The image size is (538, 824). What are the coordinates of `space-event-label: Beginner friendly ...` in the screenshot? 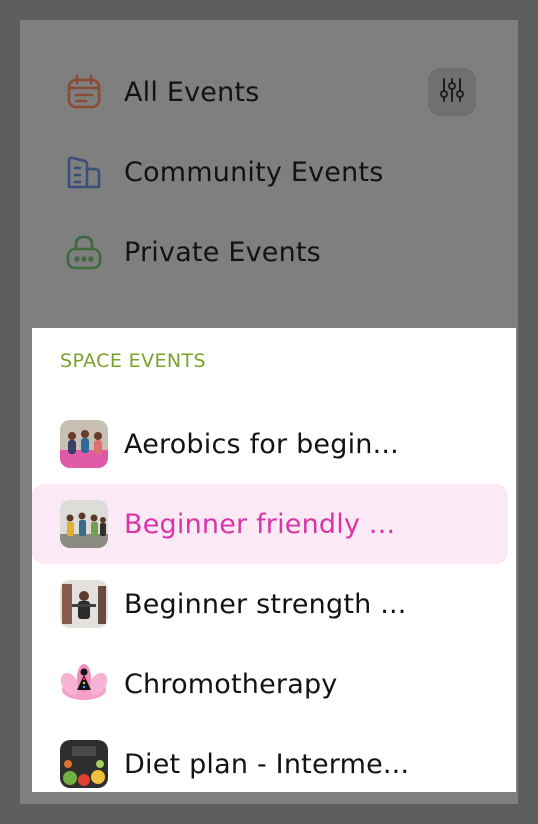 It's located at (260, 524).